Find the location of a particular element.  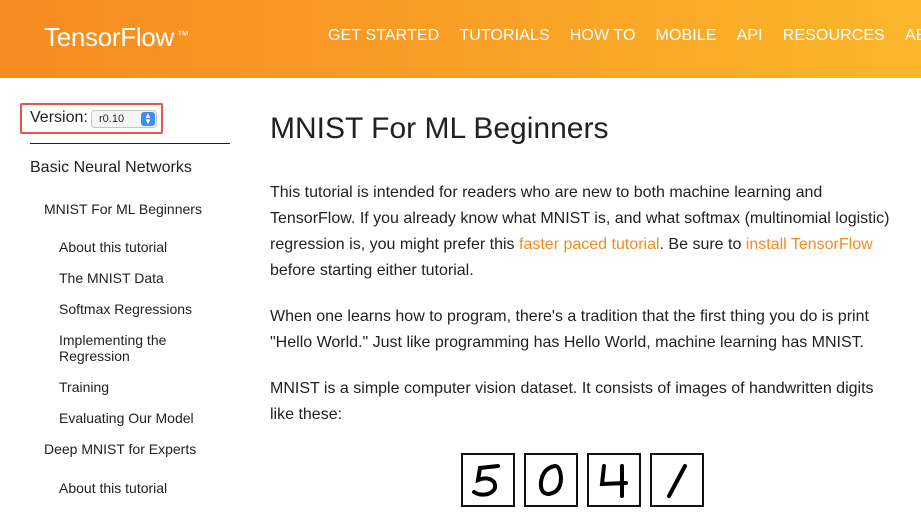

nav-mobile: MOBILE is located at coordinates (686, 36).